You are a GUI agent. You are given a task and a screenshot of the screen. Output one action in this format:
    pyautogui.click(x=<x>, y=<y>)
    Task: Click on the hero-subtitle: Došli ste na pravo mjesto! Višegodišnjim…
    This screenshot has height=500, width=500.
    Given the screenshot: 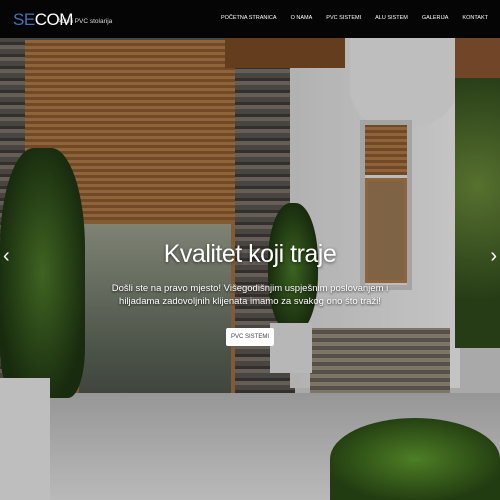 What is the action you would take?
    pyautogui.click(x=250, y=295)
    